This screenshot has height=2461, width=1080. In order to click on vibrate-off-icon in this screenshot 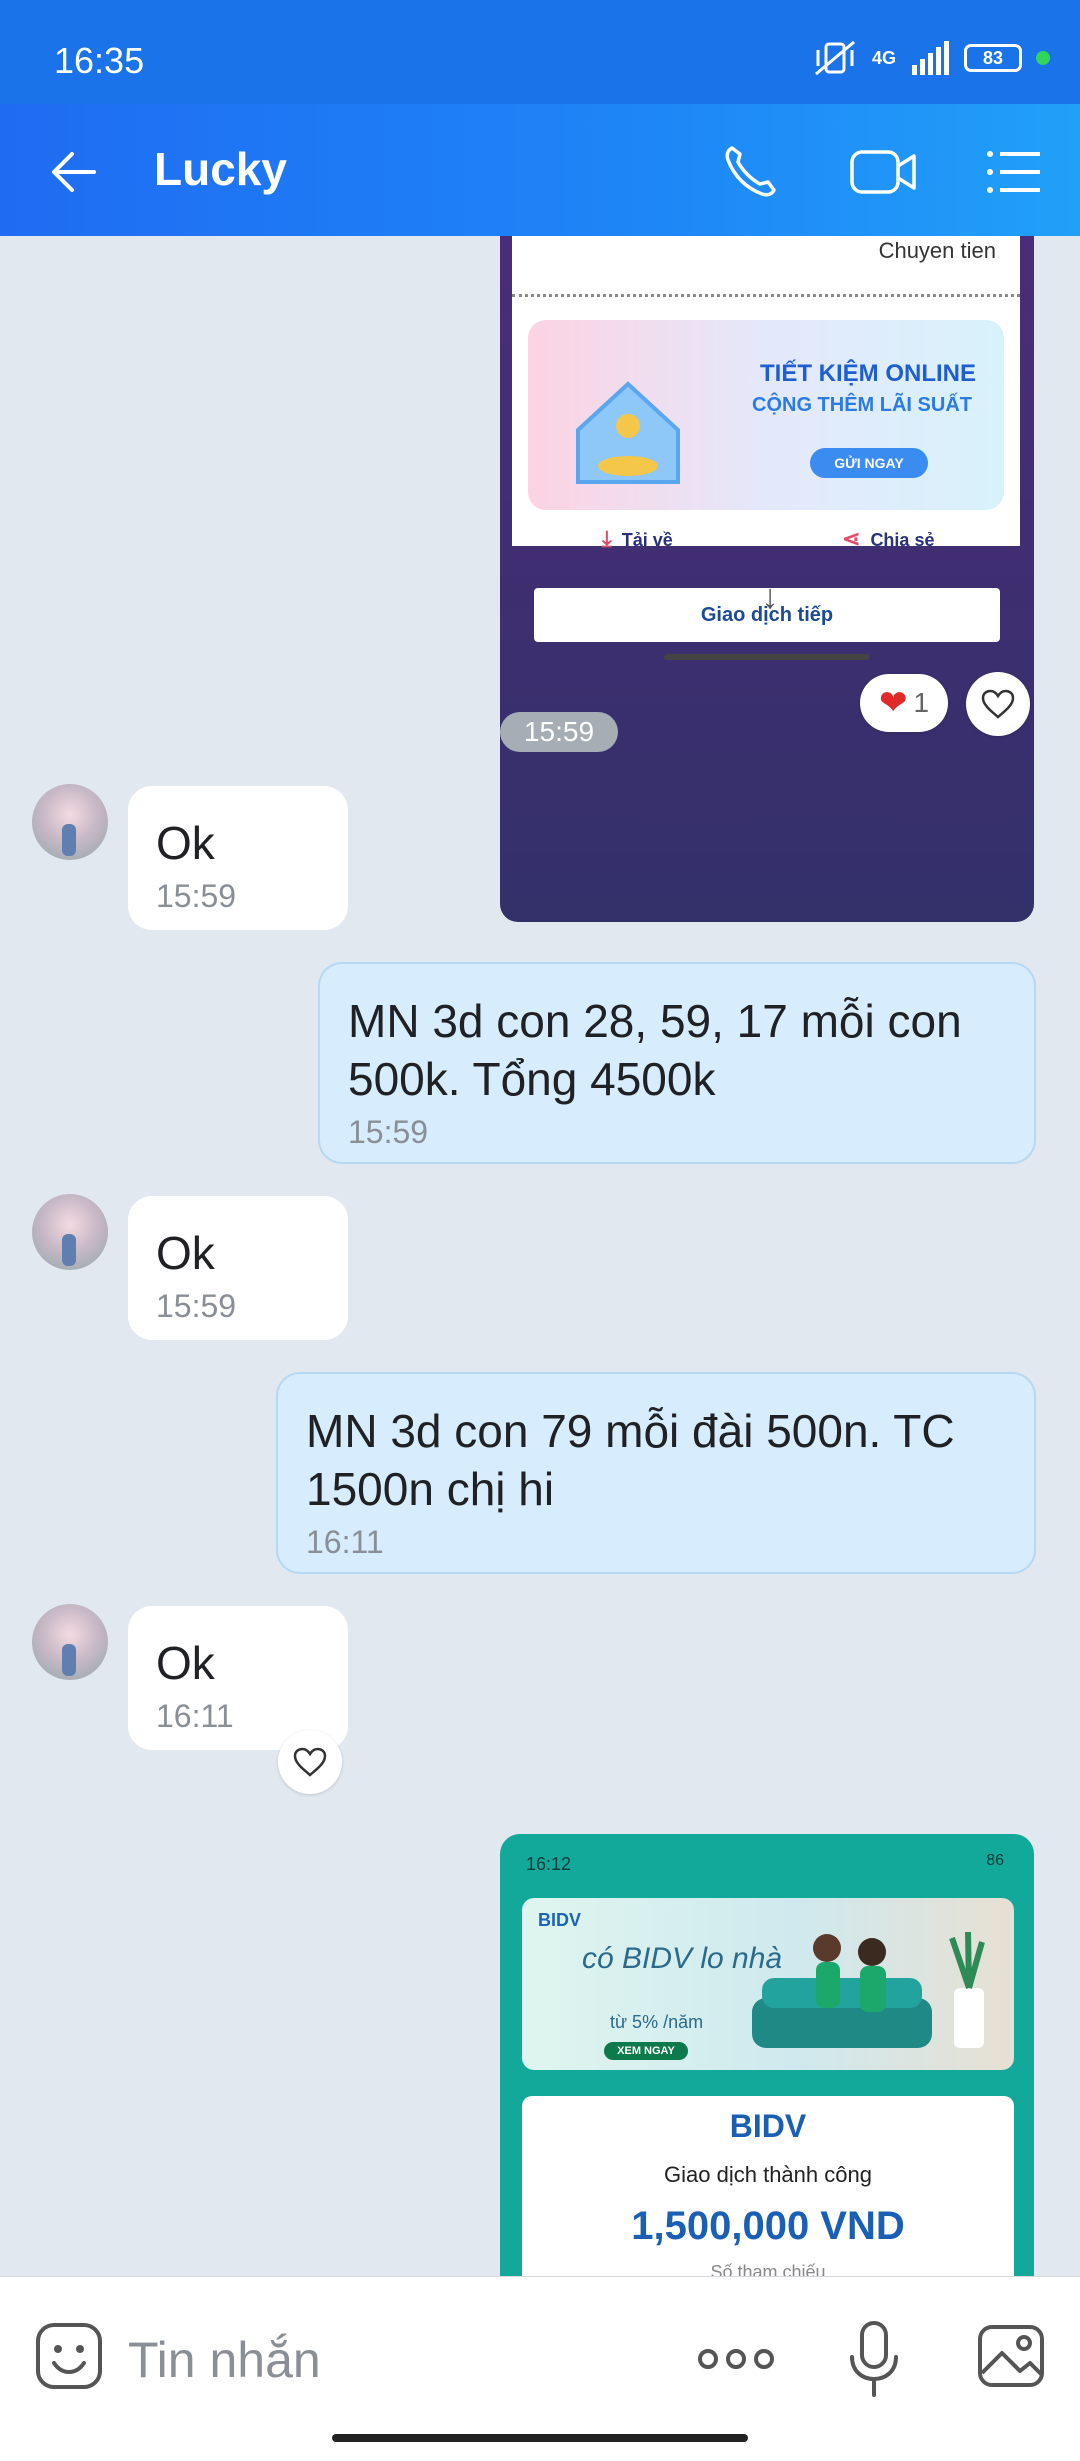, I will do `click(835, 58)`.